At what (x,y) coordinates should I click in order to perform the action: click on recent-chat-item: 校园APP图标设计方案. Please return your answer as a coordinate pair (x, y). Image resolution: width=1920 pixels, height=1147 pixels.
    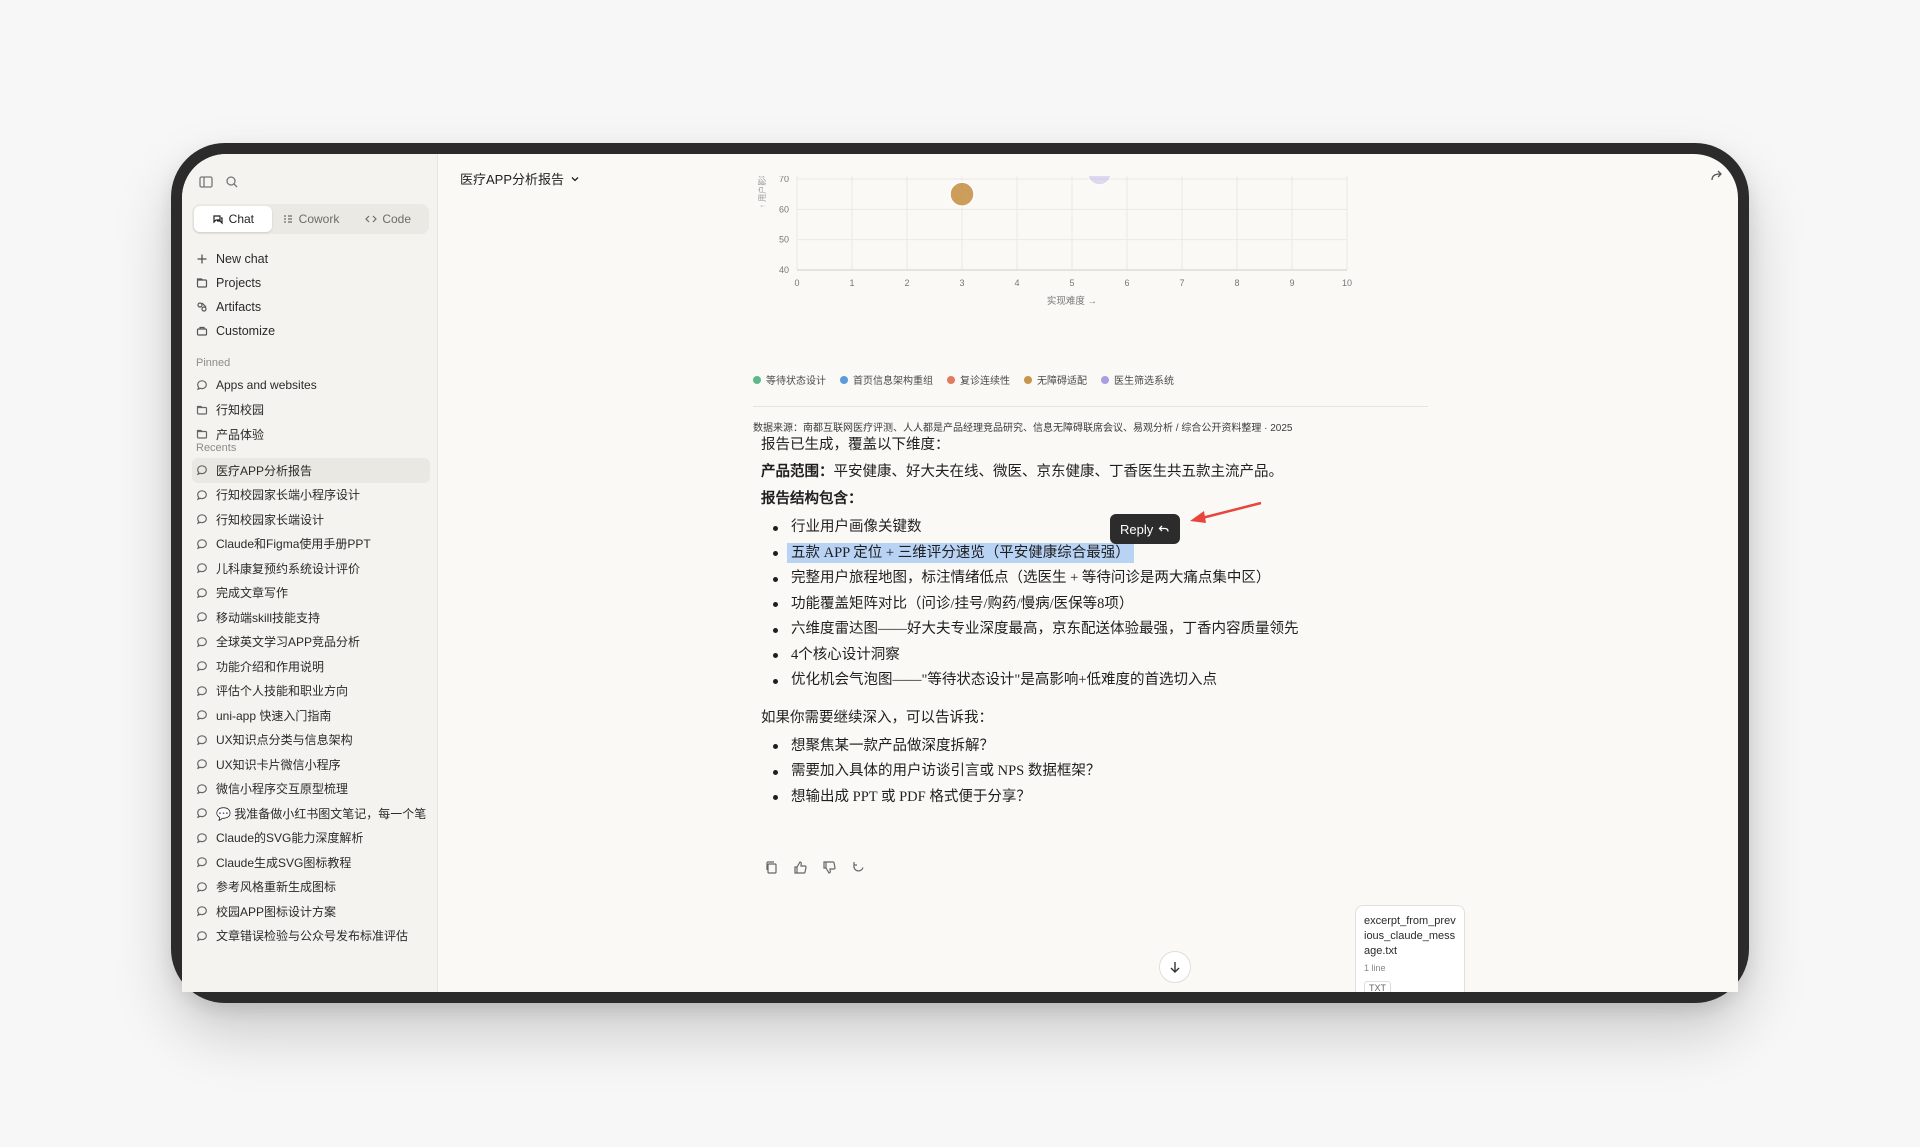
    Looking at the image, I should click on (311, 911).